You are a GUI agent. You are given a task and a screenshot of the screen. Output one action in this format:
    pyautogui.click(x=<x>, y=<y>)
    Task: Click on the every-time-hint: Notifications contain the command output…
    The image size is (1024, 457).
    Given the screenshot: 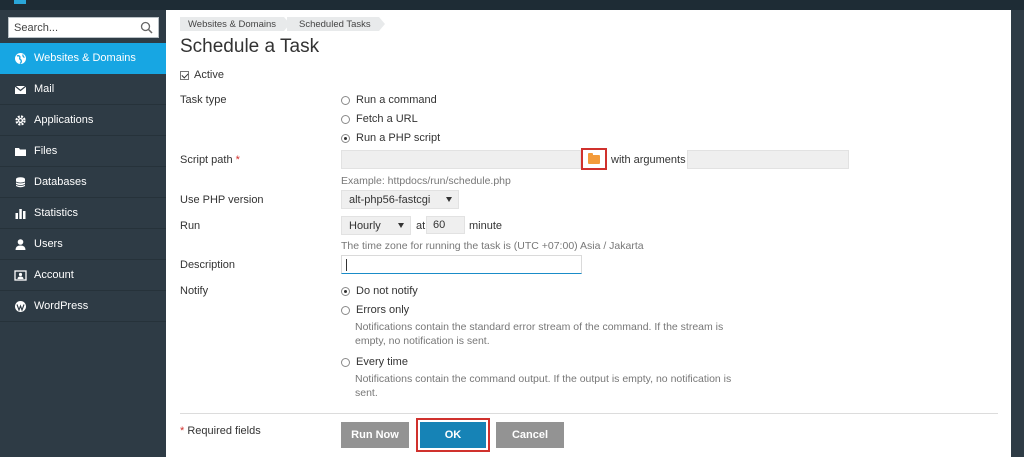 What is the action you would take?
    pyautogui.click(x=543, y=386)
    